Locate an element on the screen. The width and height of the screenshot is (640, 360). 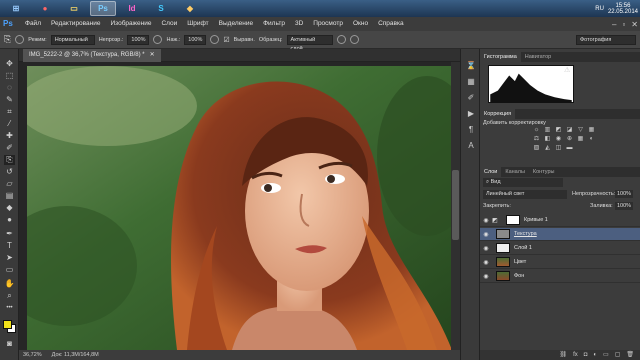
dodge-tool-icon: ● is located at coordinates (9, 220).